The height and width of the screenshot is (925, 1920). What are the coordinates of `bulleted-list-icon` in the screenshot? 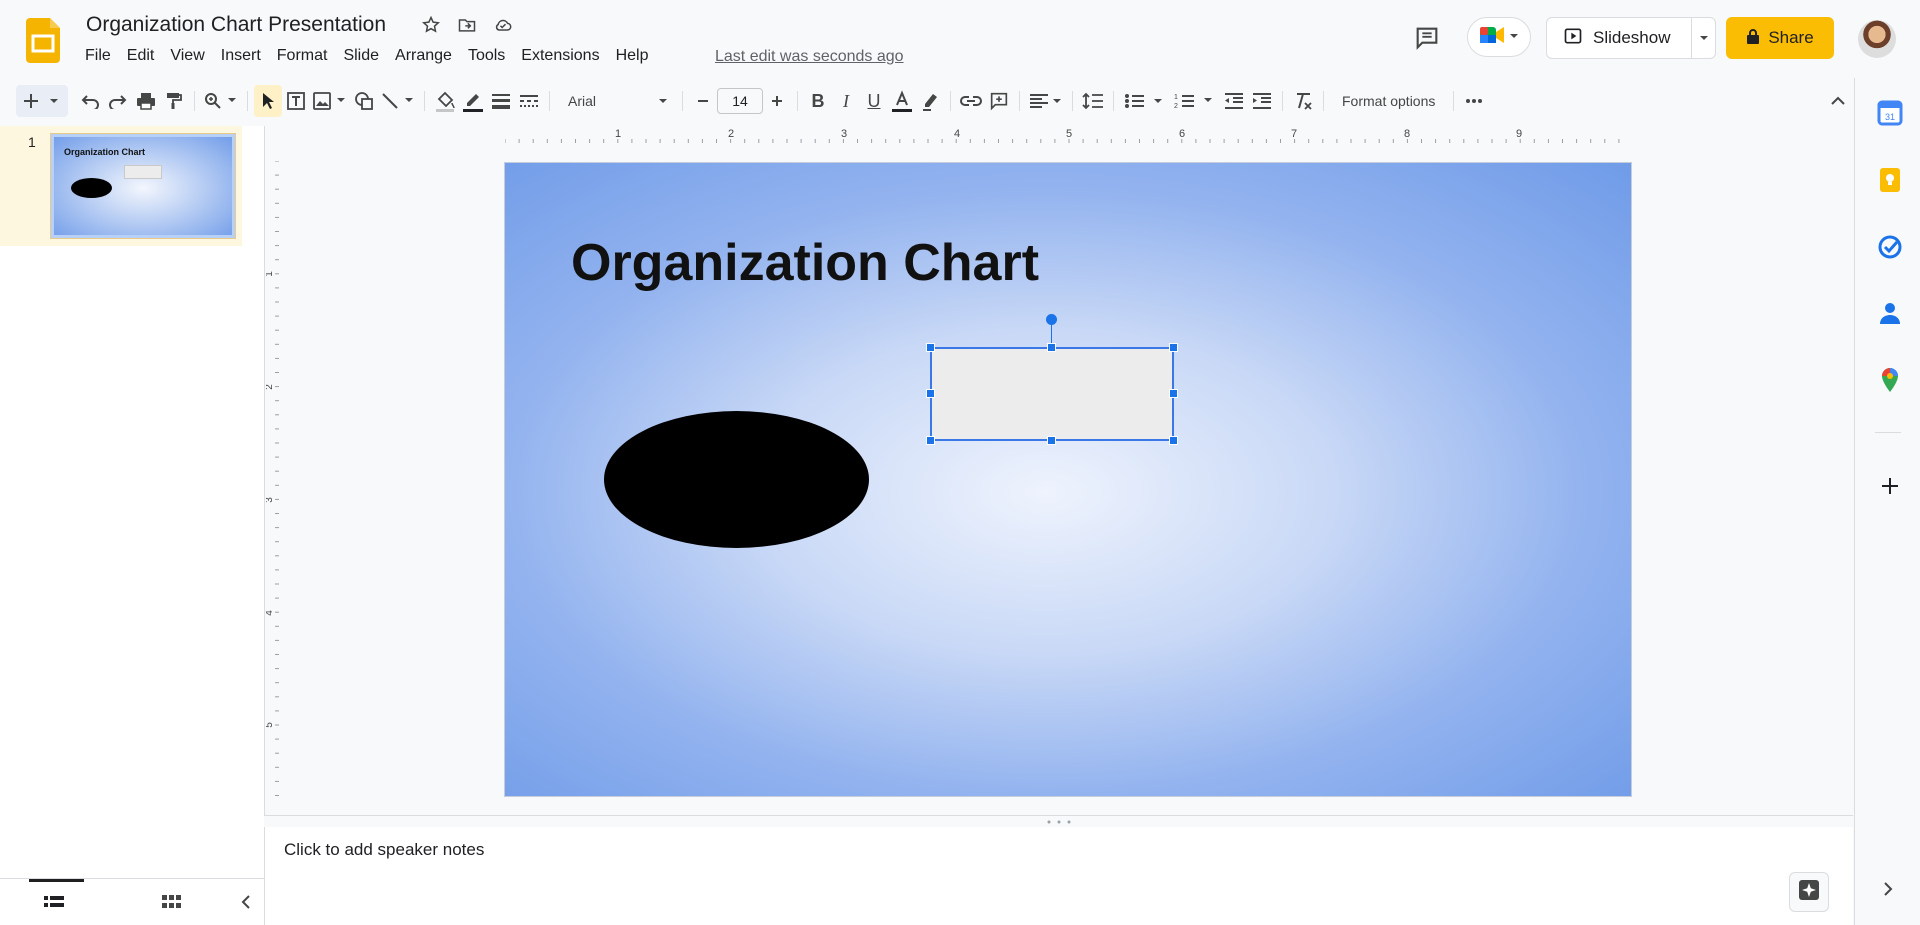 It's located at (1145, 101).